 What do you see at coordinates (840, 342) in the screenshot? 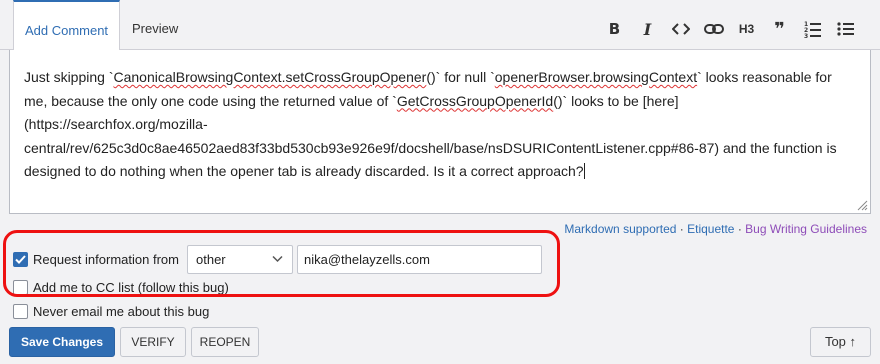
I see `top-button: Top ↑` at bounding box center [840, 342].